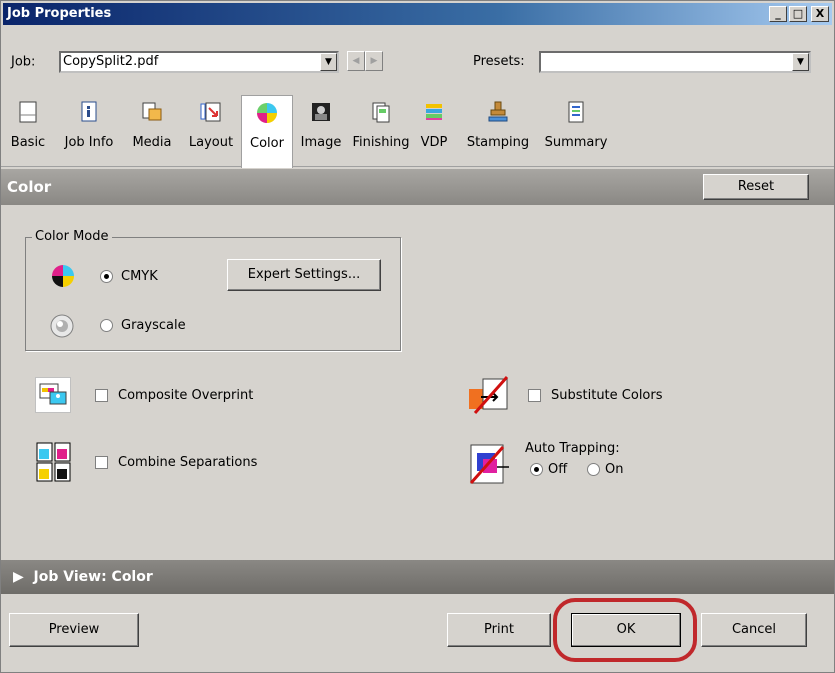 The width and height of the screenshot is (835, 673). I want to click on next-job-button: ▶, so click(374, 61).